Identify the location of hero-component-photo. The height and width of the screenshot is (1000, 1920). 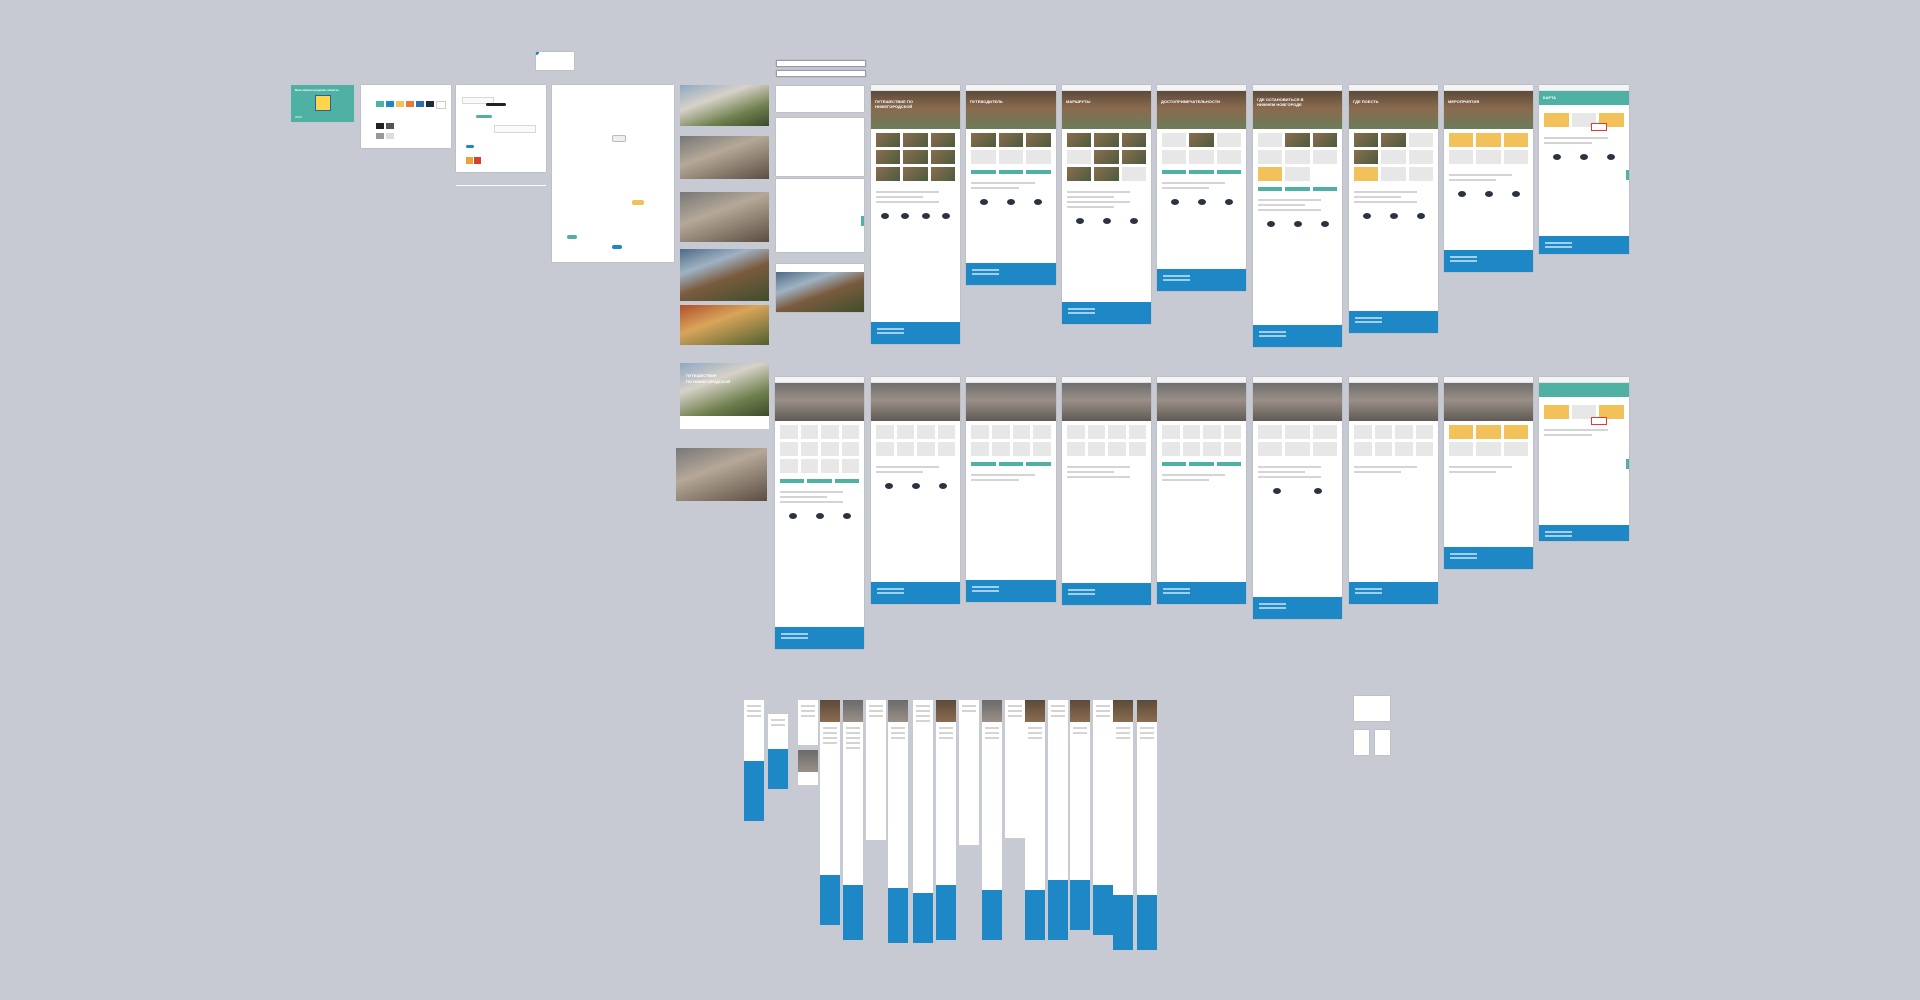
(820, 292).